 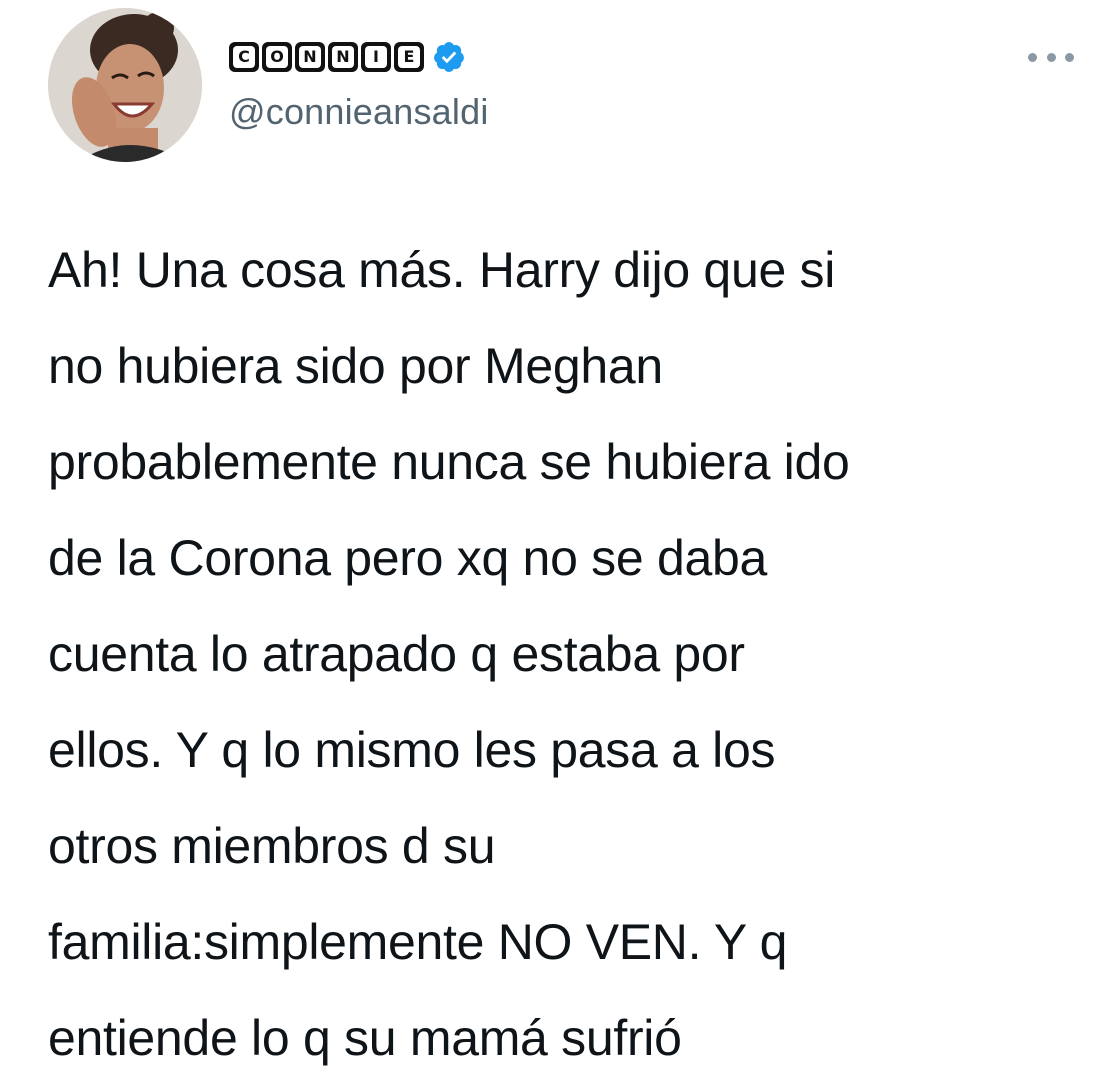 I want to click on name-tile-letter: I, so click(x=376, y=57).